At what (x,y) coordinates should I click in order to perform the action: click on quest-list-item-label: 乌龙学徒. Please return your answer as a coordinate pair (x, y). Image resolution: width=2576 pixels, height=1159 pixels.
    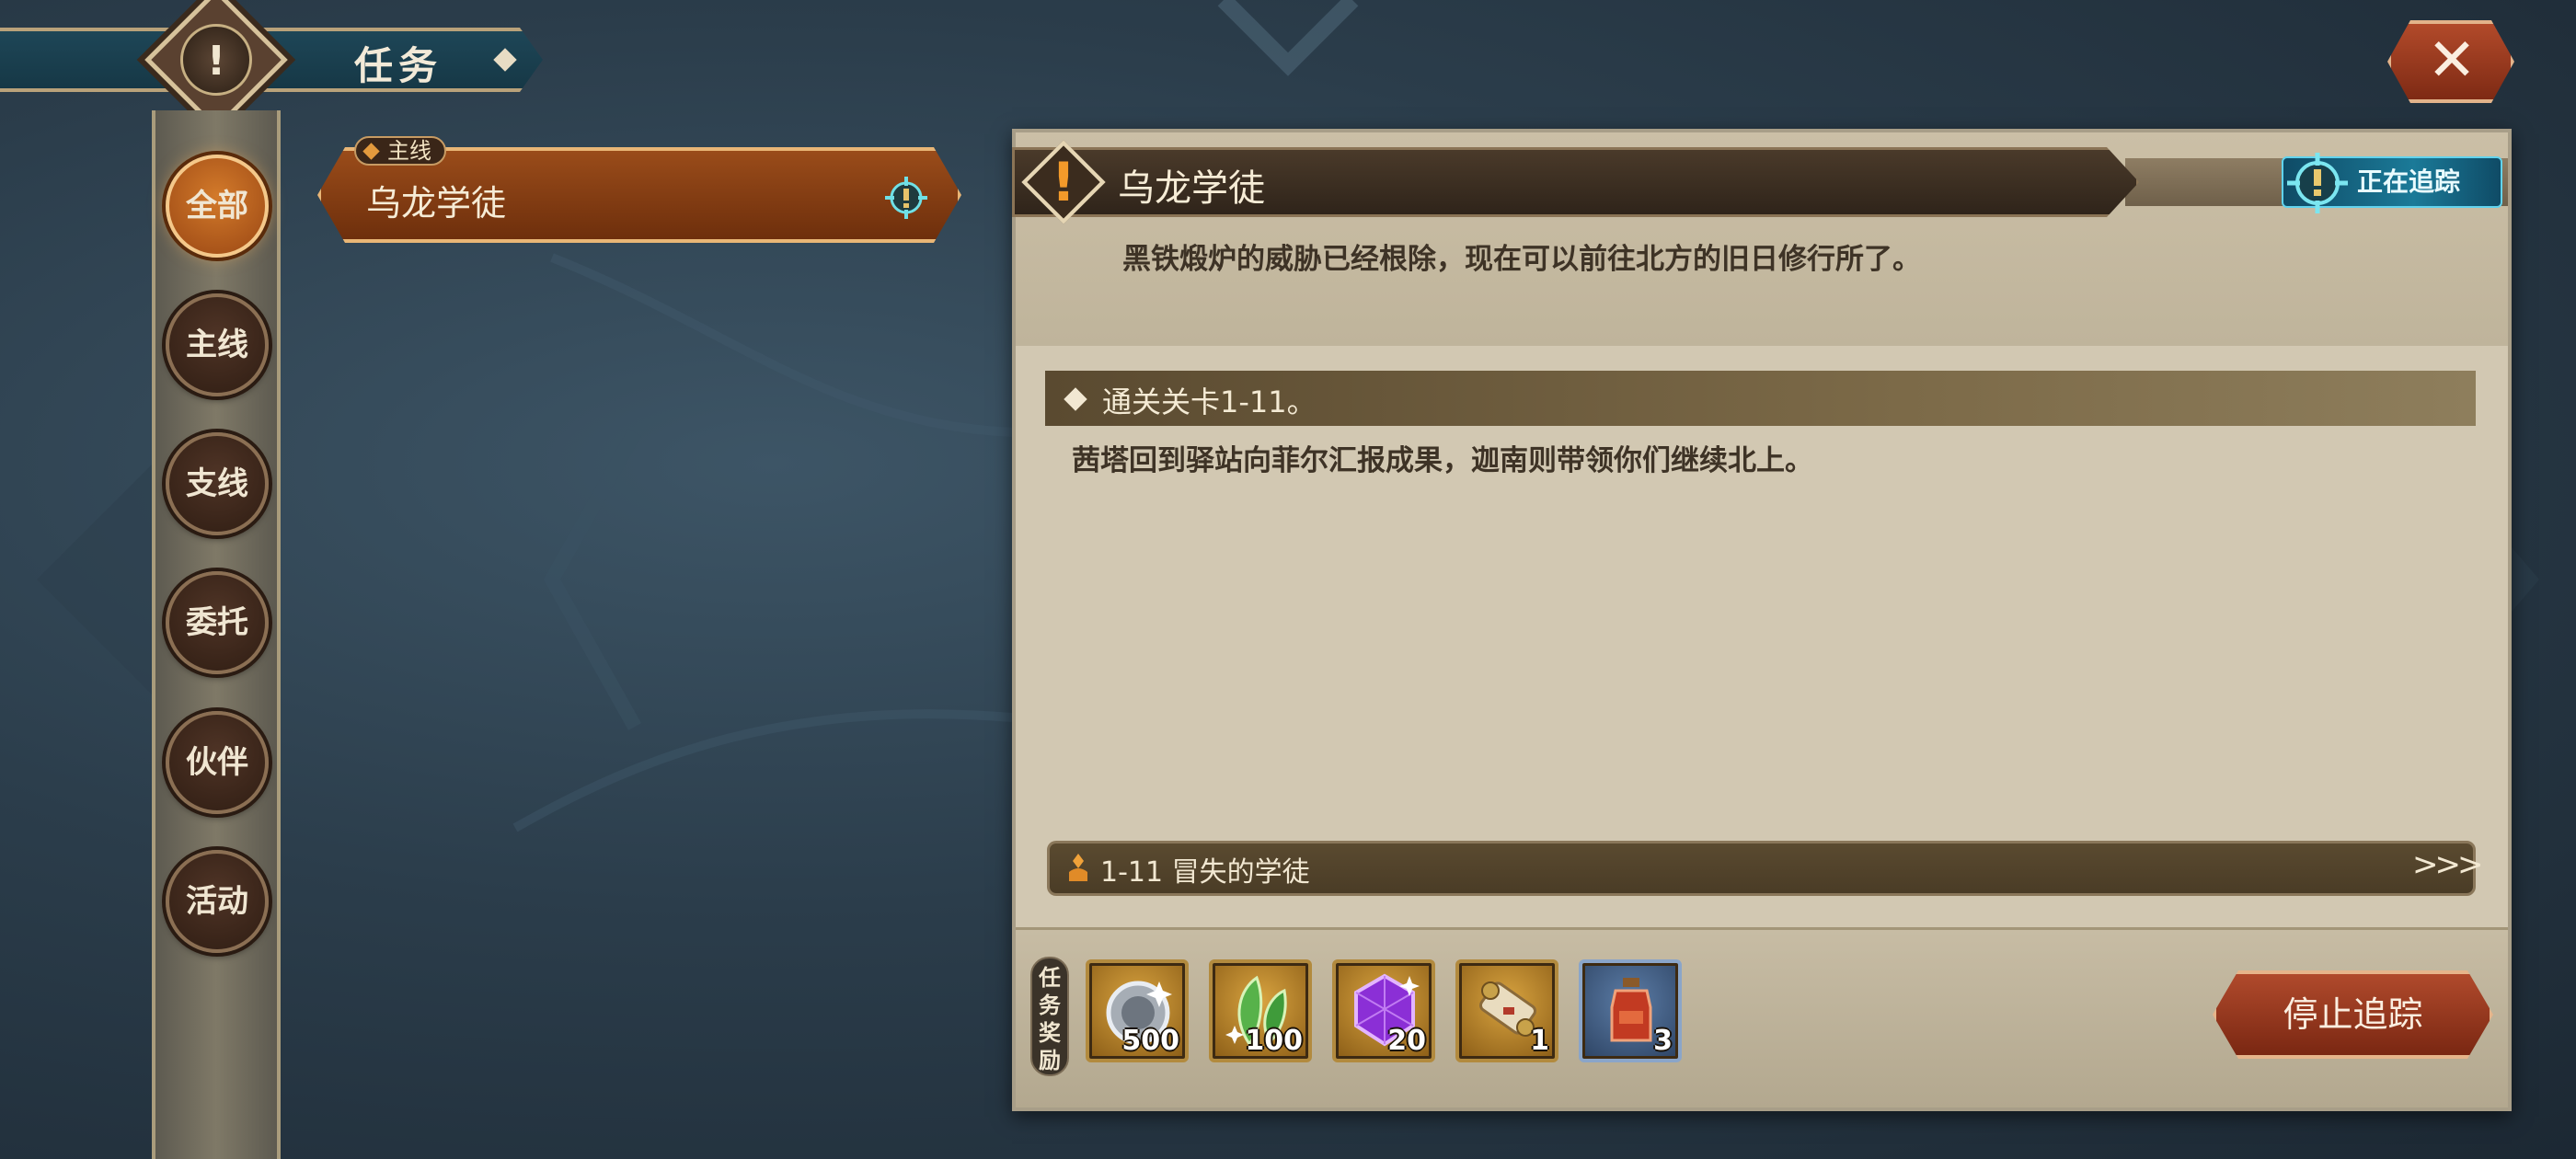
    Looking at the image, I should click on (436, 203).